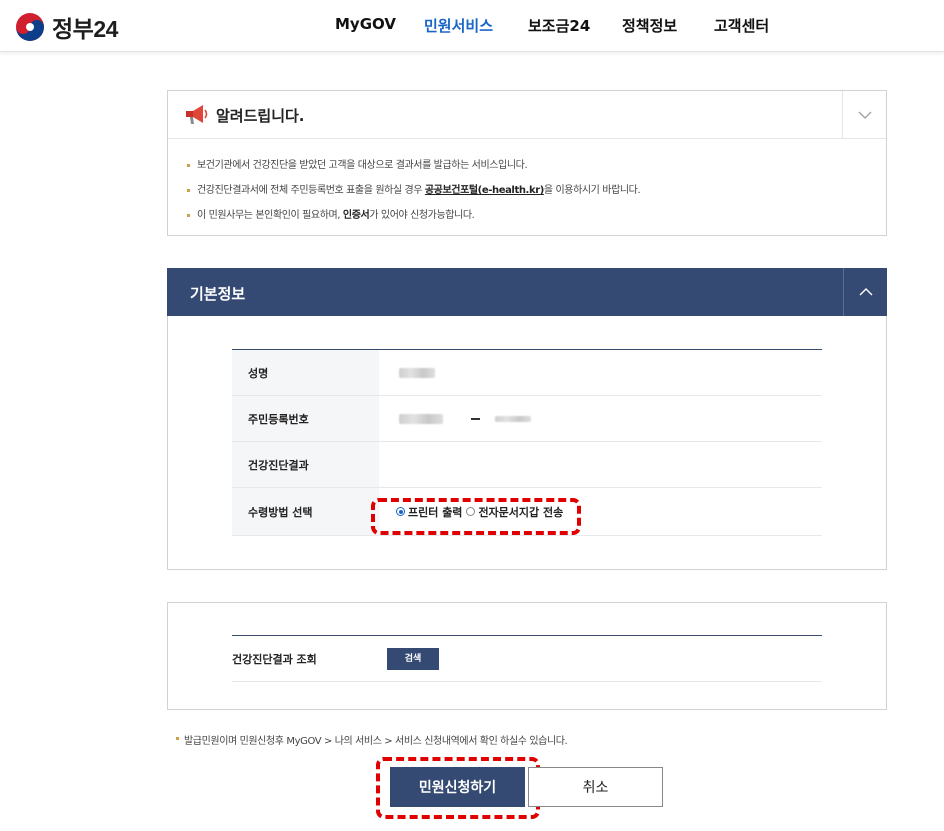 The image size is (944, 831). Describe the element at coordinates (600, 658) in the screenshot. I see `lookup-value: 검색` at that location.